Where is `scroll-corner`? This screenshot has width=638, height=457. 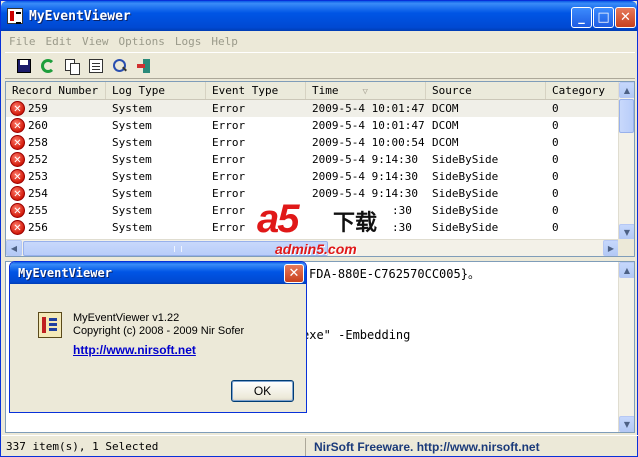
scroll-corner is located at coordinates (626, 247).